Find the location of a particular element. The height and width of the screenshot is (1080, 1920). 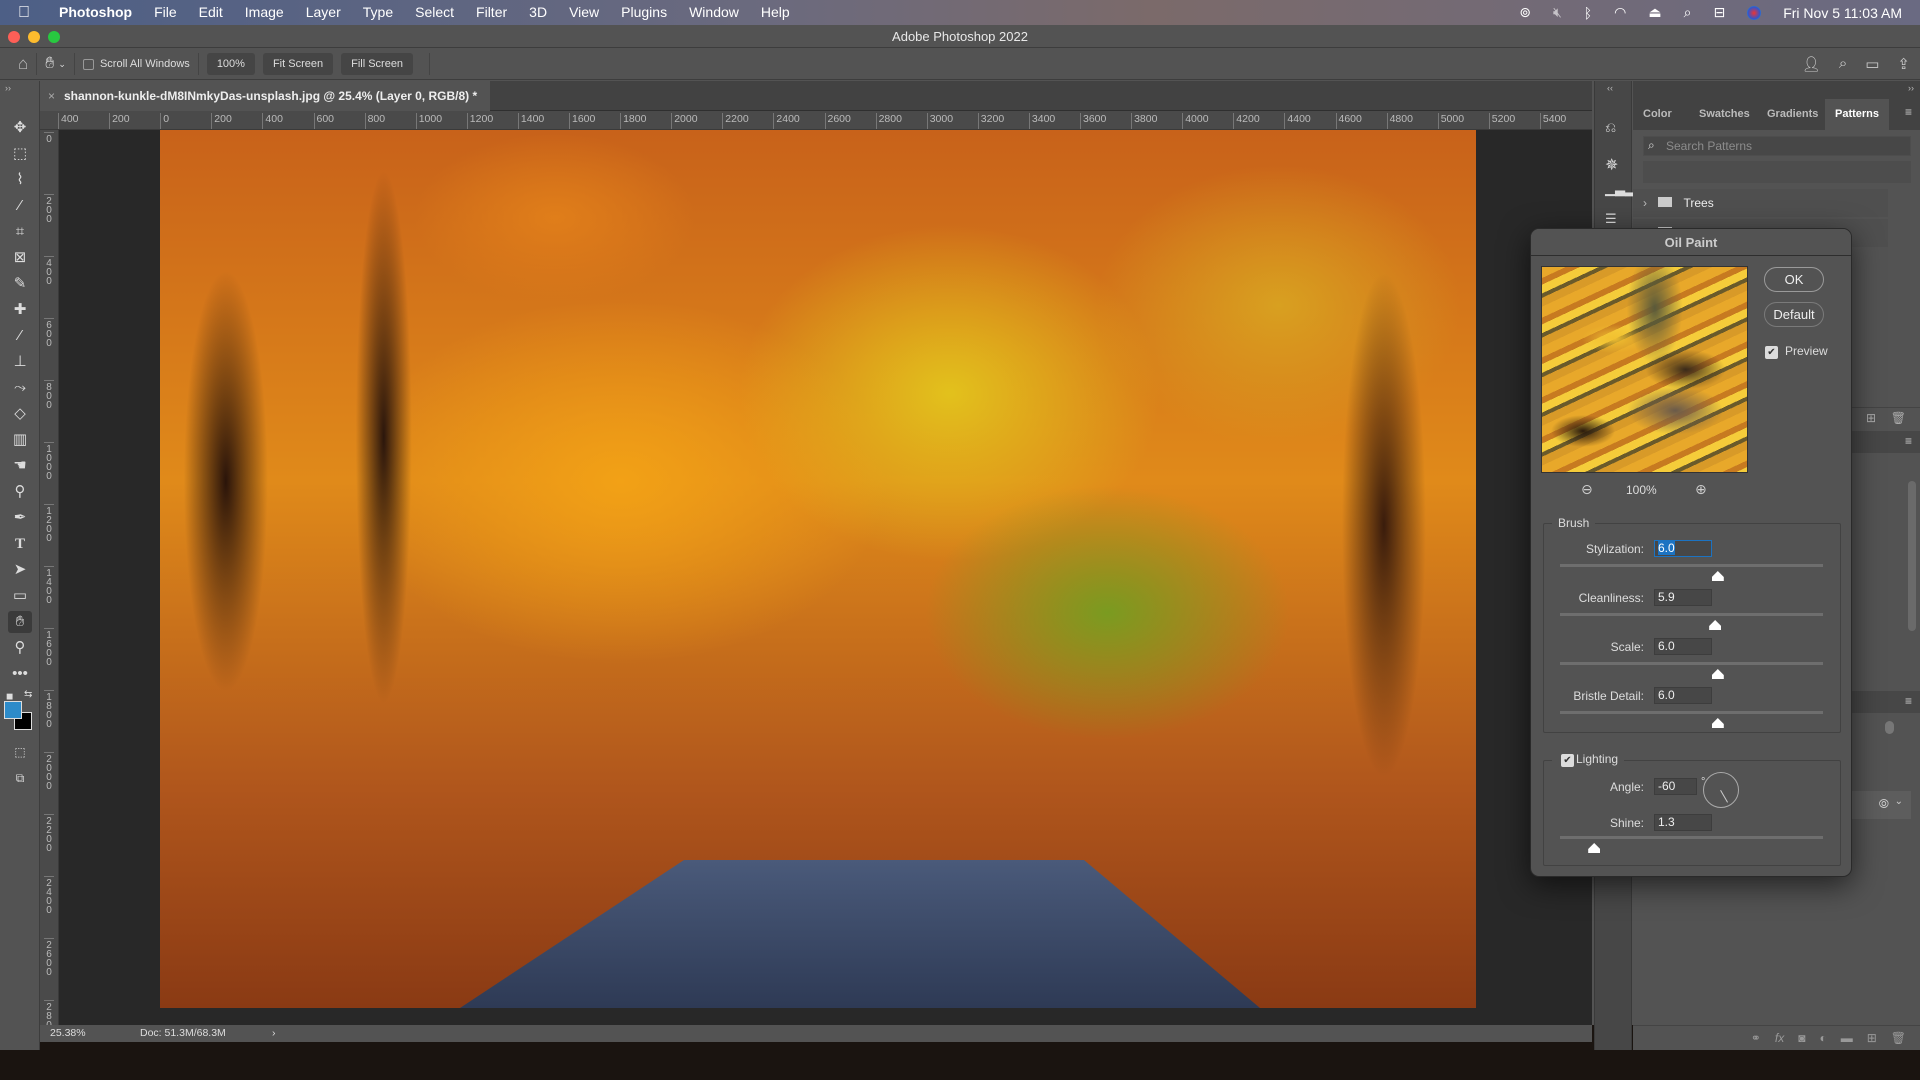

search-patterns-input: Search Patterns is located at coordinates (1777, 146).